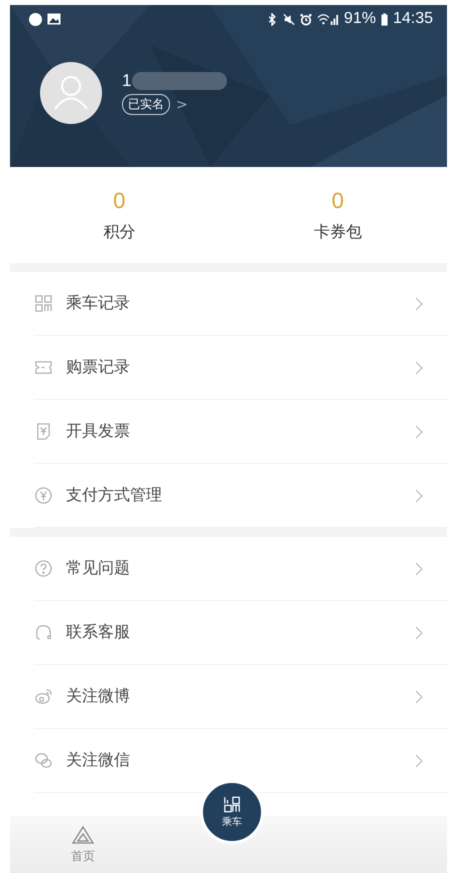  I want to click on menu-item: 关注微博, so click(240, 697).